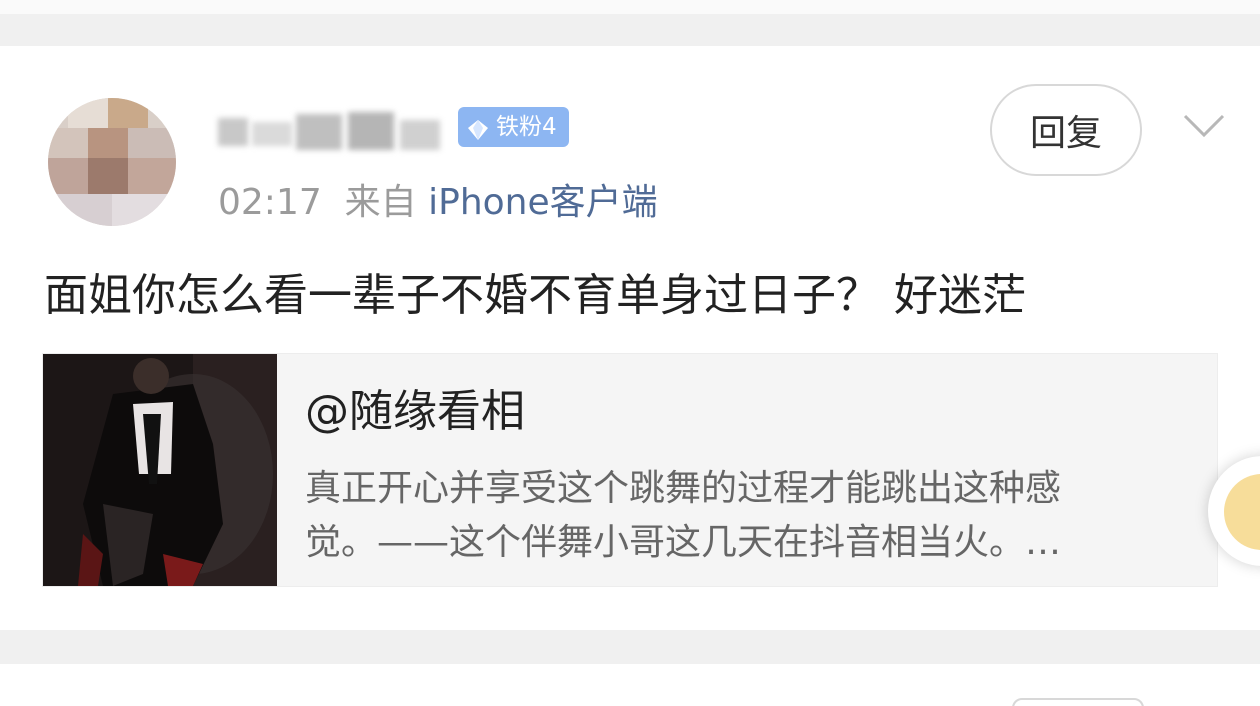  Describe the element at coordinates (543, 202) in the screenshot. I see `source-client-link: iPhone客户端` at that location.